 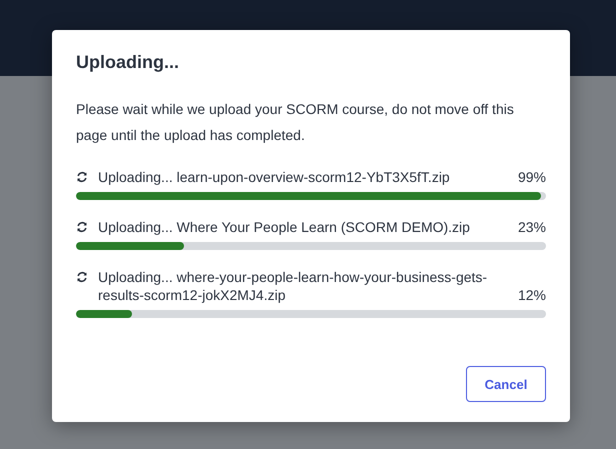 I want to click on file-name: Uploading... learn-upon-overview-scorm12-YbT3X5fT.zip, so click(x=274, y=177).